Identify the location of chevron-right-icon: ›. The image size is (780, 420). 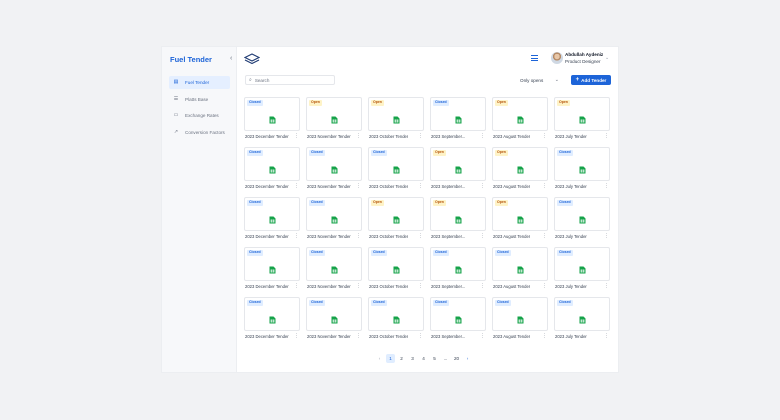
(467, 358).